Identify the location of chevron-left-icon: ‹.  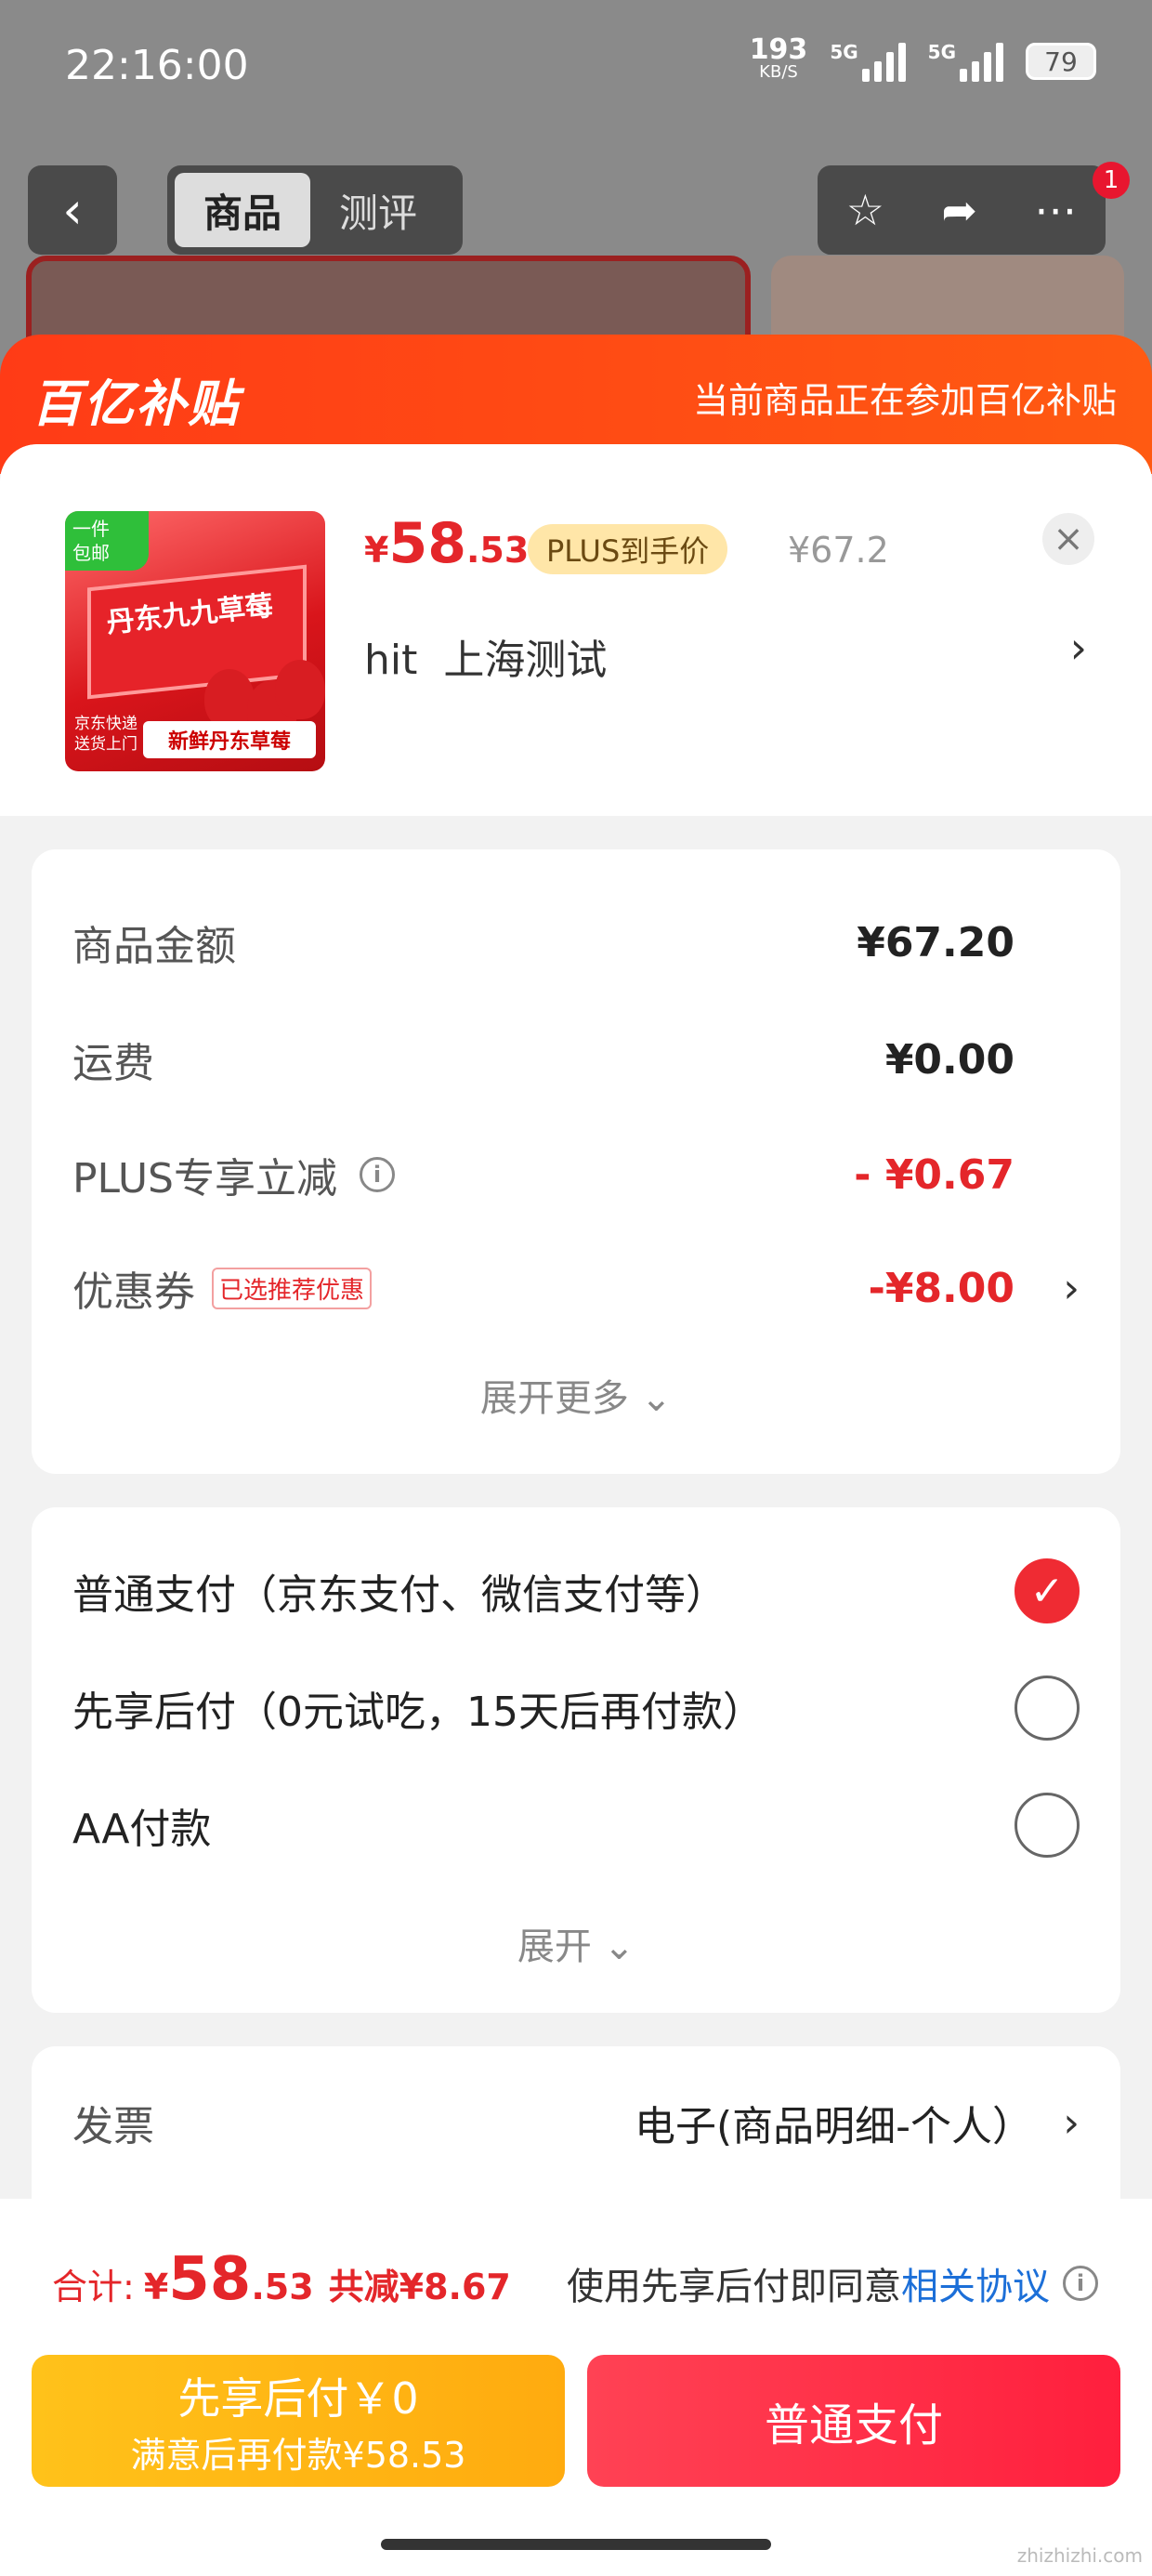
(72, 210).